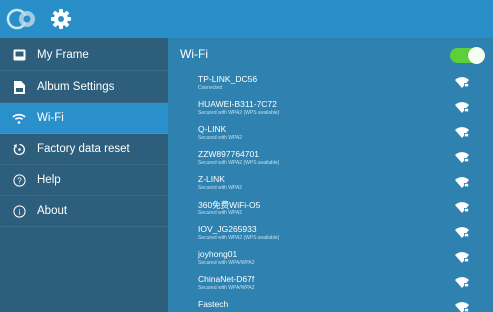 The image size is (493, 312). What do you see at coordinates (227, 229) in the screenshot?
I see `network-name: IOV_JG265933` at bounding box center [227, 229].